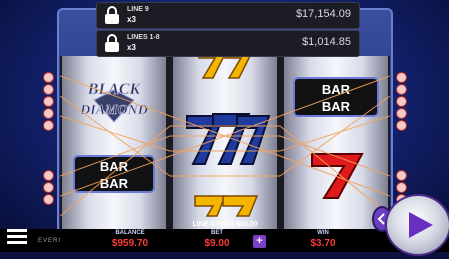  Describe the element at coordinates (217, 243) in the screenshot. I see `bet-value: $9.00` at that location.